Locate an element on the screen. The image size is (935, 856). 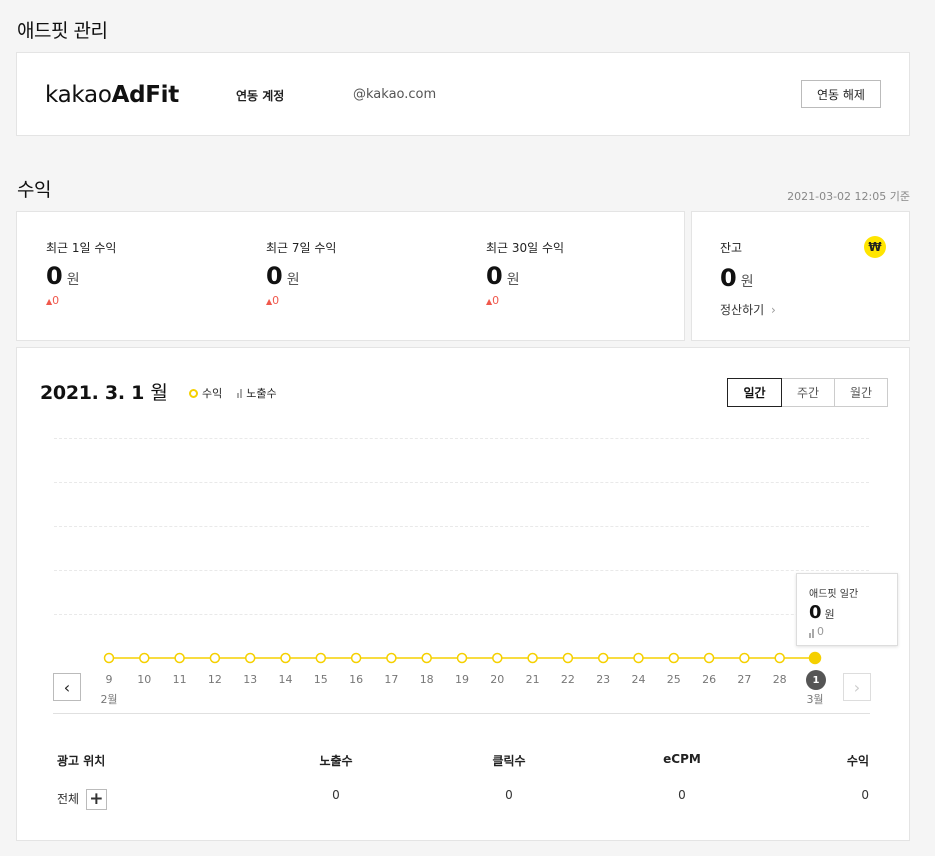
stat-30day: 최근 30일 수익 0원 ▲0 is located at coordinates (525, 273).